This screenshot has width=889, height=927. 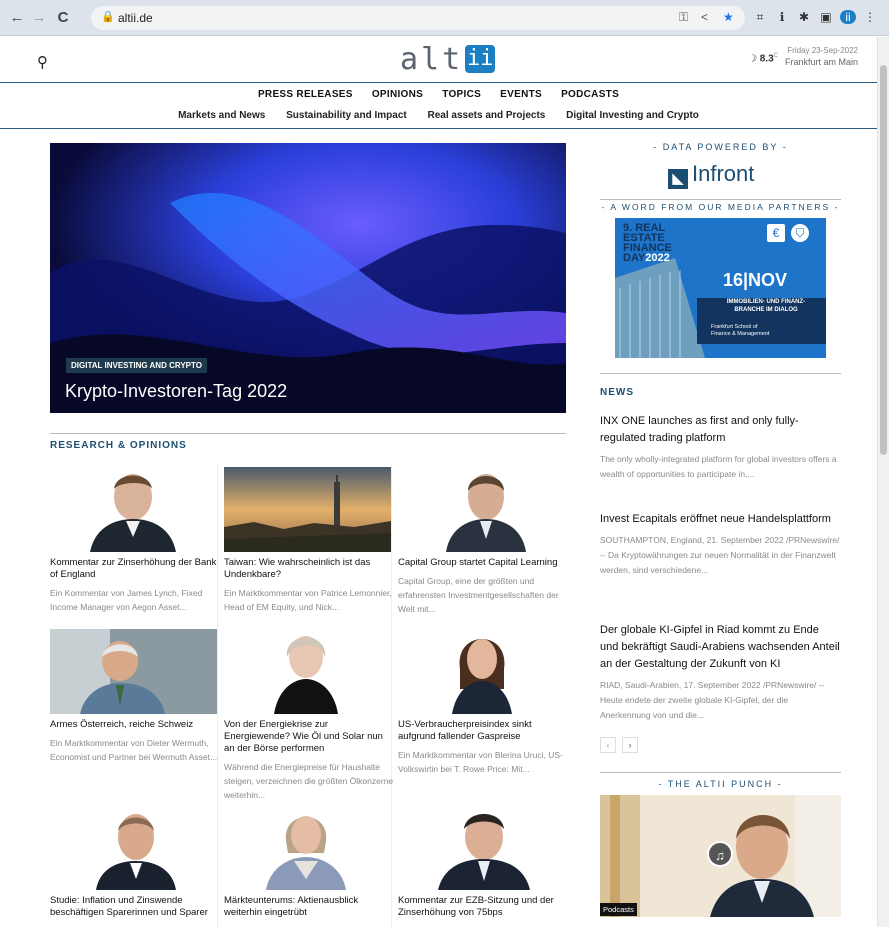 I want to click on nav-events: EVENTS, so click(x=521, y=94).